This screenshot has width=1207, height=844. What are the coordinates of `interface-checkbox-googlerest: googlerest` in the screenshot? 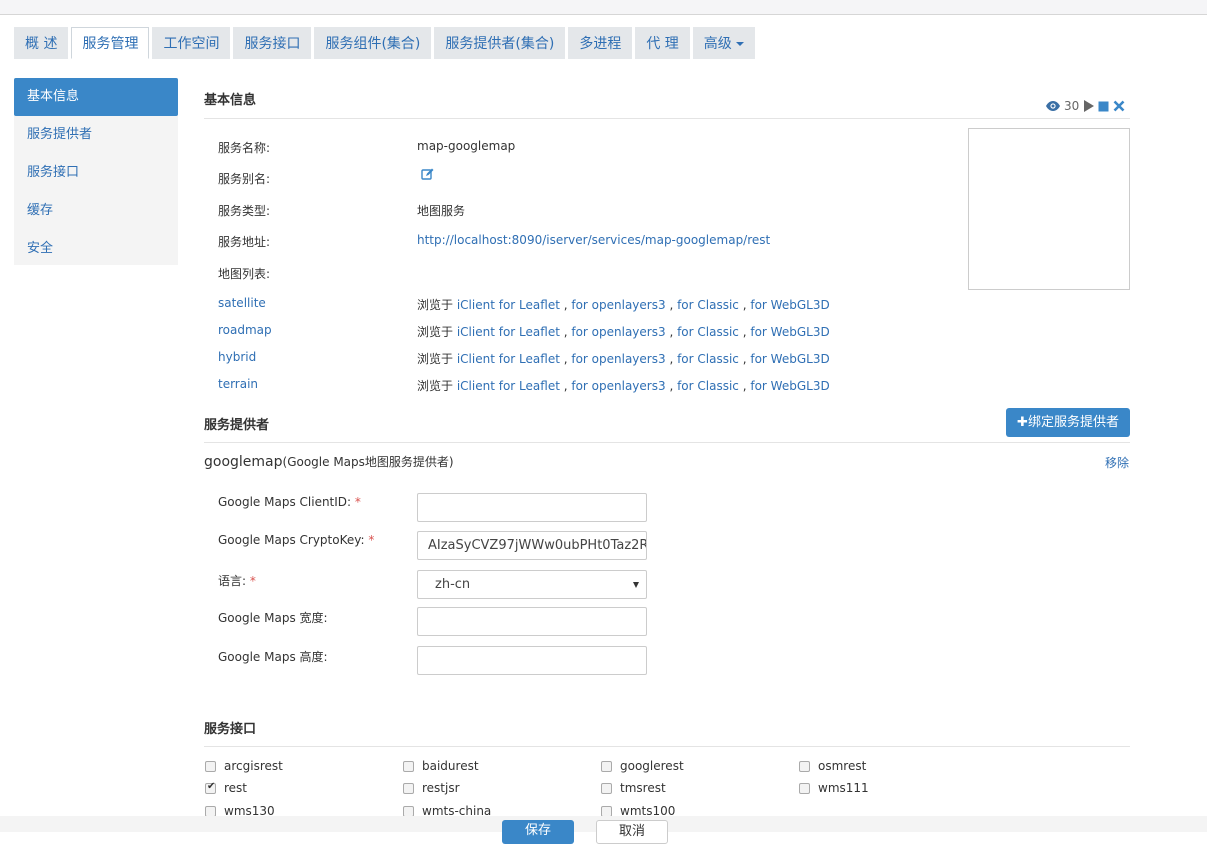 It's located at (642, 766).